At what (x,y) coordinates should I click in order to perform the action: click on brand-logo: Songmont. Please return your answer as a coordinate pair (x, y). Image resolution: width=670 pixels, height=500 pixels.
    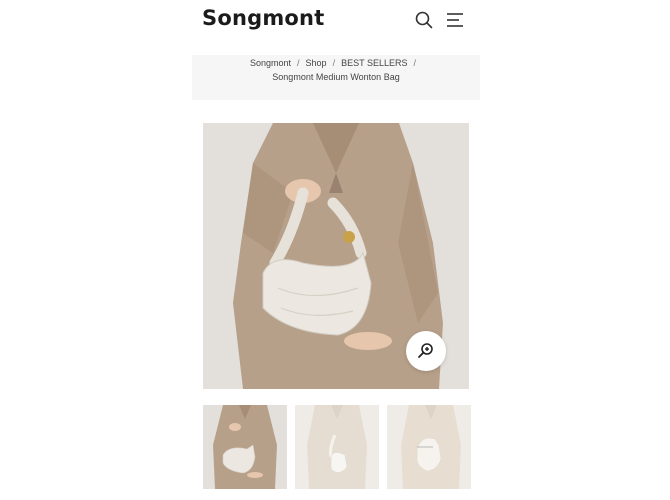
    Looking at the image, I should click on (263, 18).